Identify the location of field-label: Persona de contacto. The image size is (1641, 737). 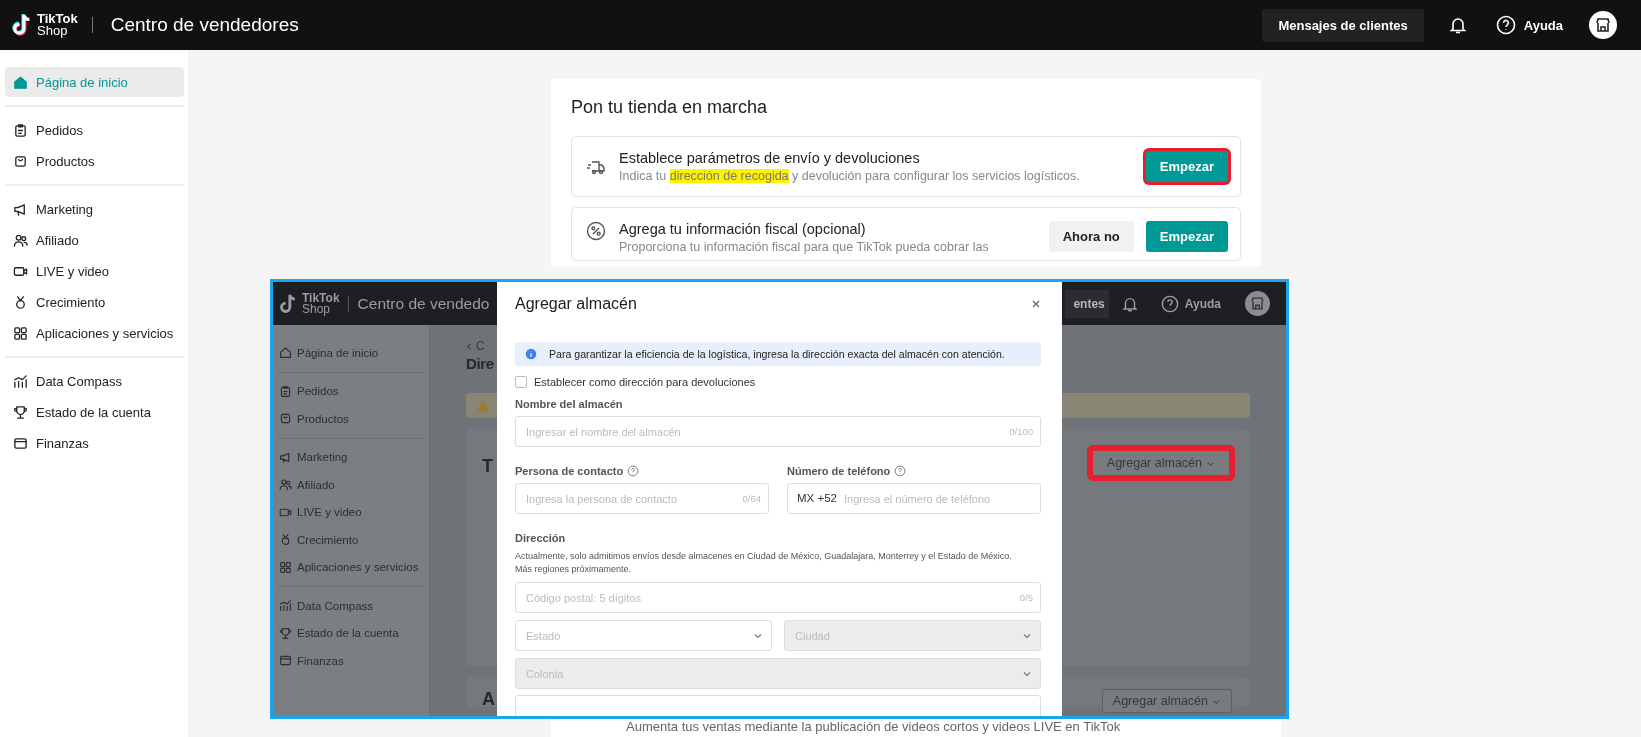
(569, 471).